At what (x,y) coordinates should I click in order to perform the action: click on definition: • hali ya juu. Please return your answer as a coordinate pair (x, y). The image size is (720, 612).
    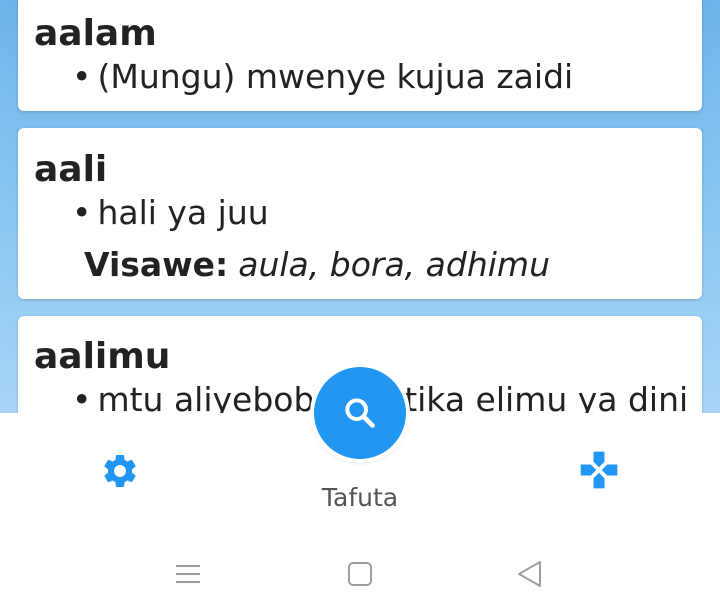
    Looking at the image, I should click on (170, 212).